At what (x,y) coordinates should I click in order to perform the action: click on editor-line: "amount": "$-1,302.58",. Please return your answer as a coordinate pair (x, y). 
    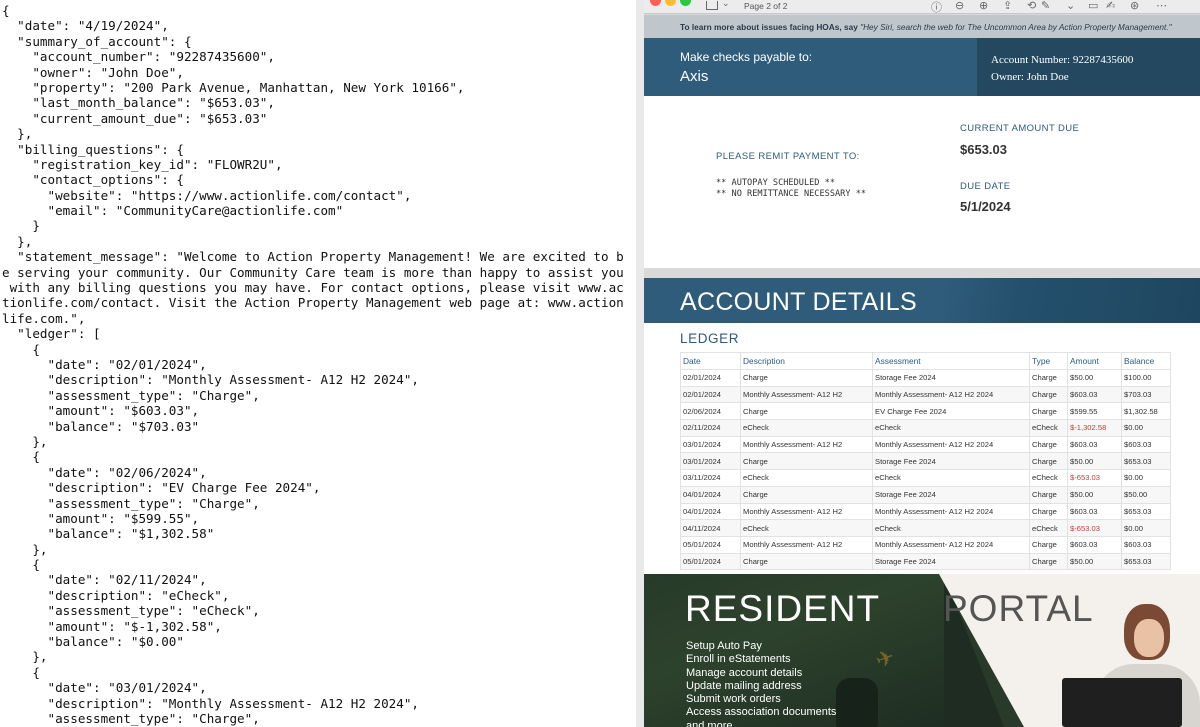
    Looking at the image, I should click on (319, 626).